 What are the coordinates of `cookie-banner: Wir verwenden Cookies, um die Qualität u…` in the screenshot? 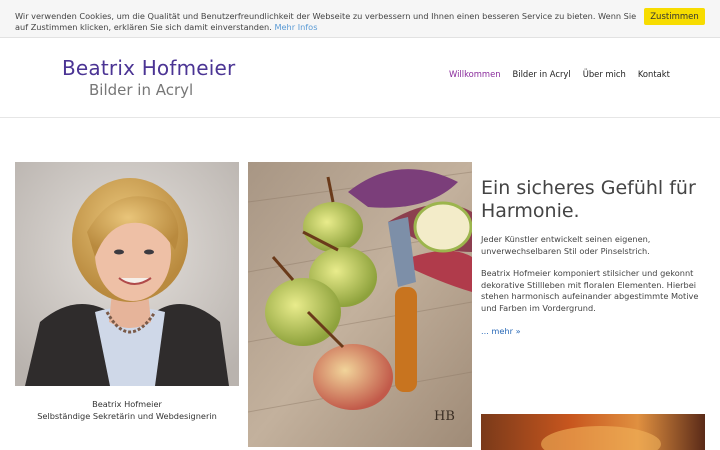 It's located at (360, 19).